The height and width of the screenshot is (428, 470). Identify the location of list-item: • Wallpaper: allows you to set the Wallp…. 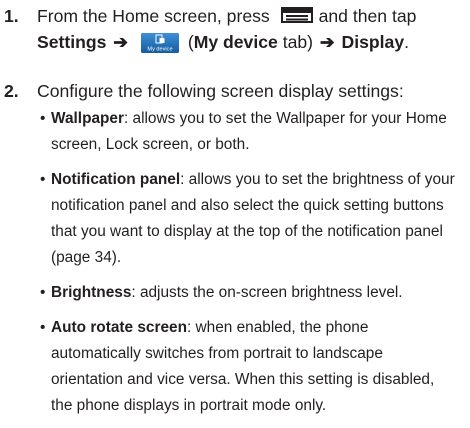
(235, 132).